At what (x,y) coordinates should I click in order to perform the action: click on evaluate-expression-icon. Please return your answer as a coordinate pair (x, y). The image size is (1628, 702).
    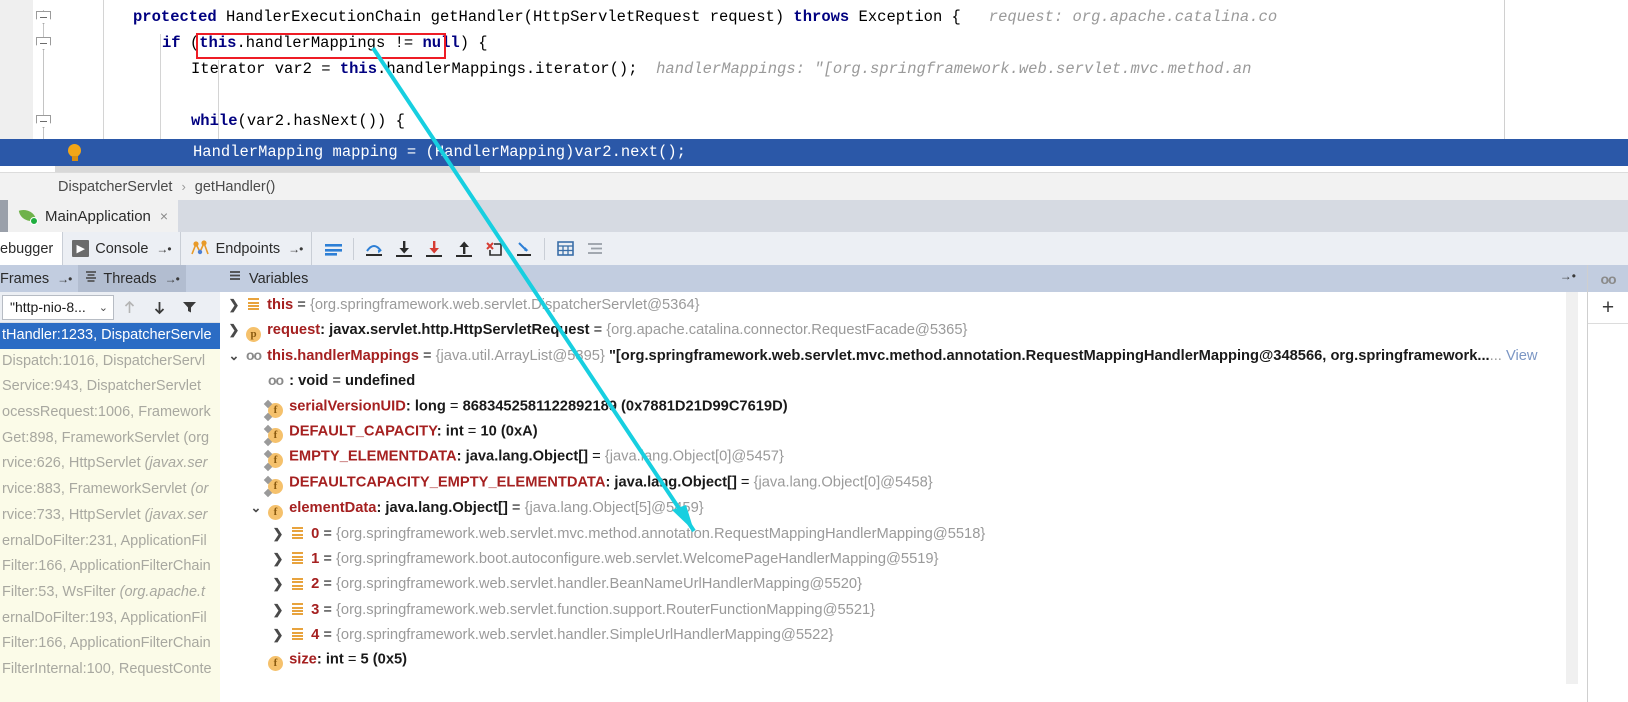
    Looking at the image, I should click on (565, 249).